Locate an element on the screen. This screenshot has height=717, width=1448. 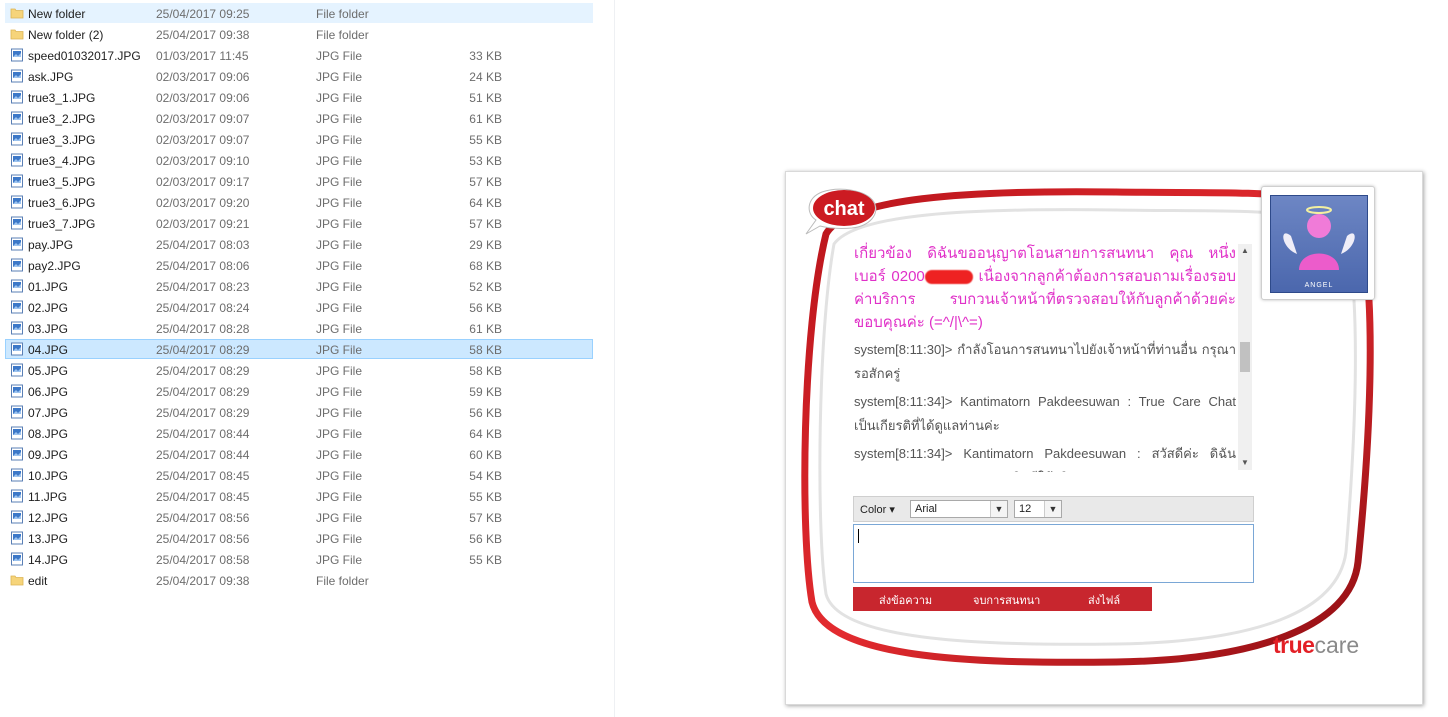
file-name: New folder (2) is located at coordinates (66, 35).